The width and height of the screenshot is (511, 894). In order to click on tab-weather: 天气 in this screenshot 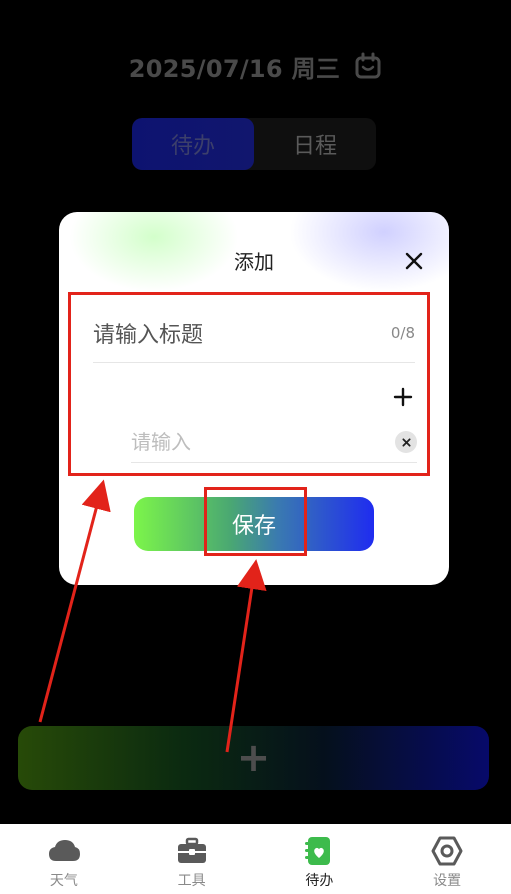, I will do `click(64, 859)`.